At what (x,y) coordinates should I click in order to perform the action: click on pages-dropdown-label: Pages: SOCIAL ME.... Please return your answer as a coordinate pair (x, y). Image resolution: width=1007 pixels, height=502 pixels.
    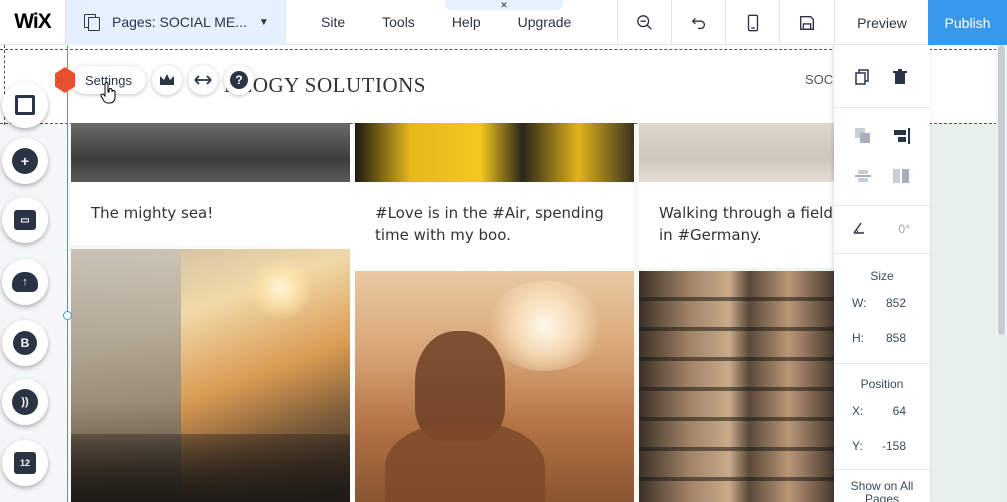
    Looking at the image, I should click on (179, 22).